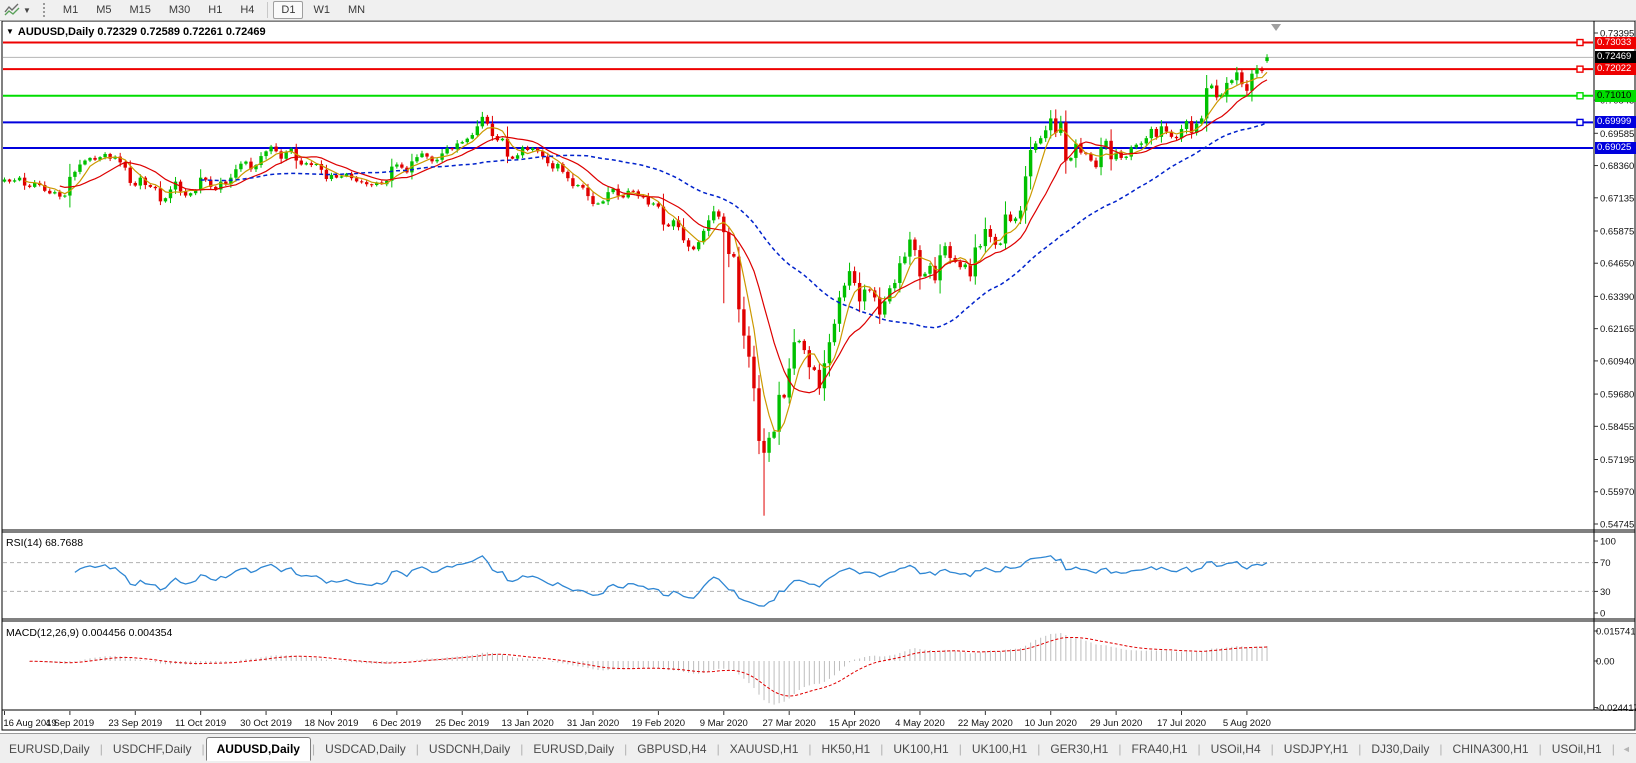  Describe the element at coordinates (1617, 166) in the screenshot. I see `svg-text: 0.68360` at that location.